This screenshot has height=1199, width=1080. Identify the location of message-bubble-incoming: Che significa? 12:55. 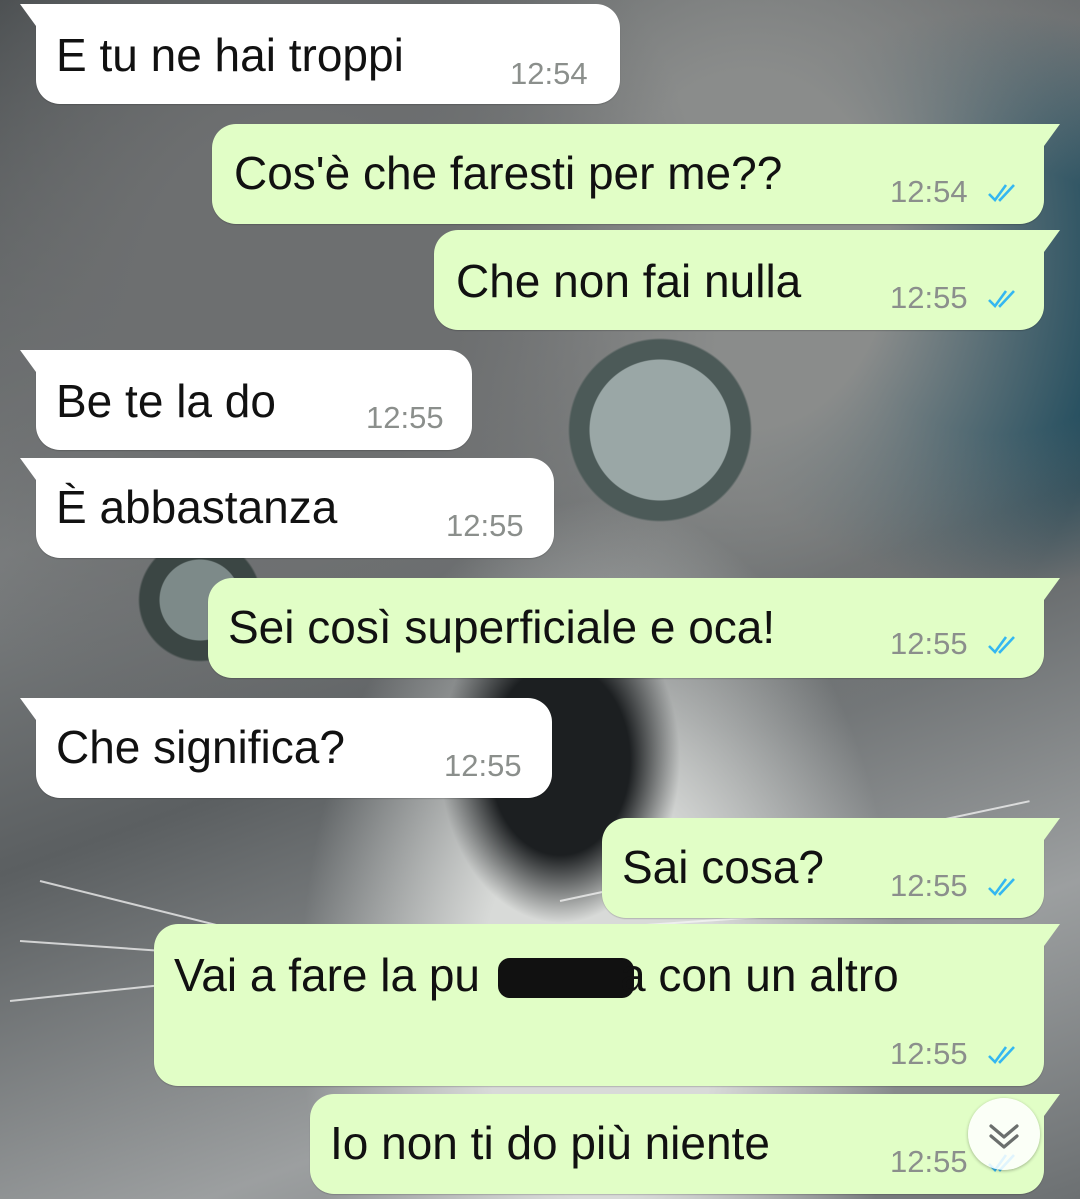
(286, 748).